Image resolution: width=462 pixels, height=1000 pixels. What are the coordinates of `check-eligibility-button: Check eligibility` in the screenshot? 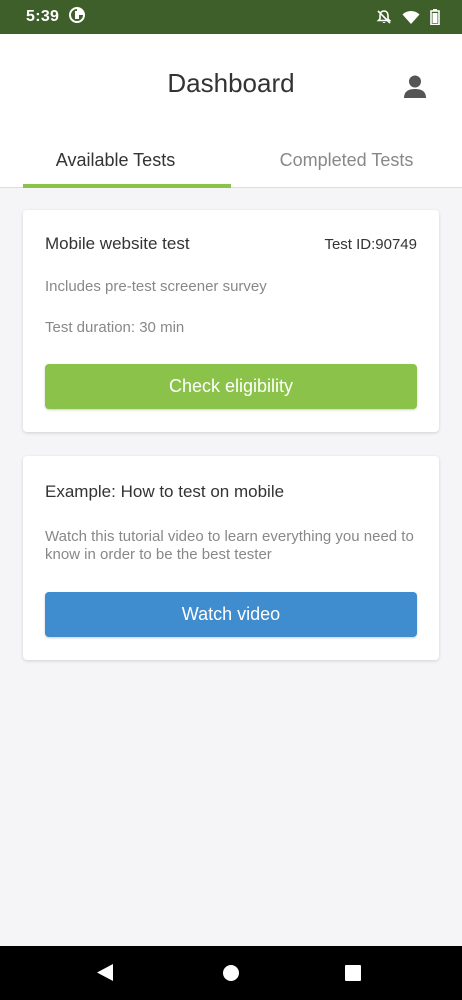 It's located at (231, 386).